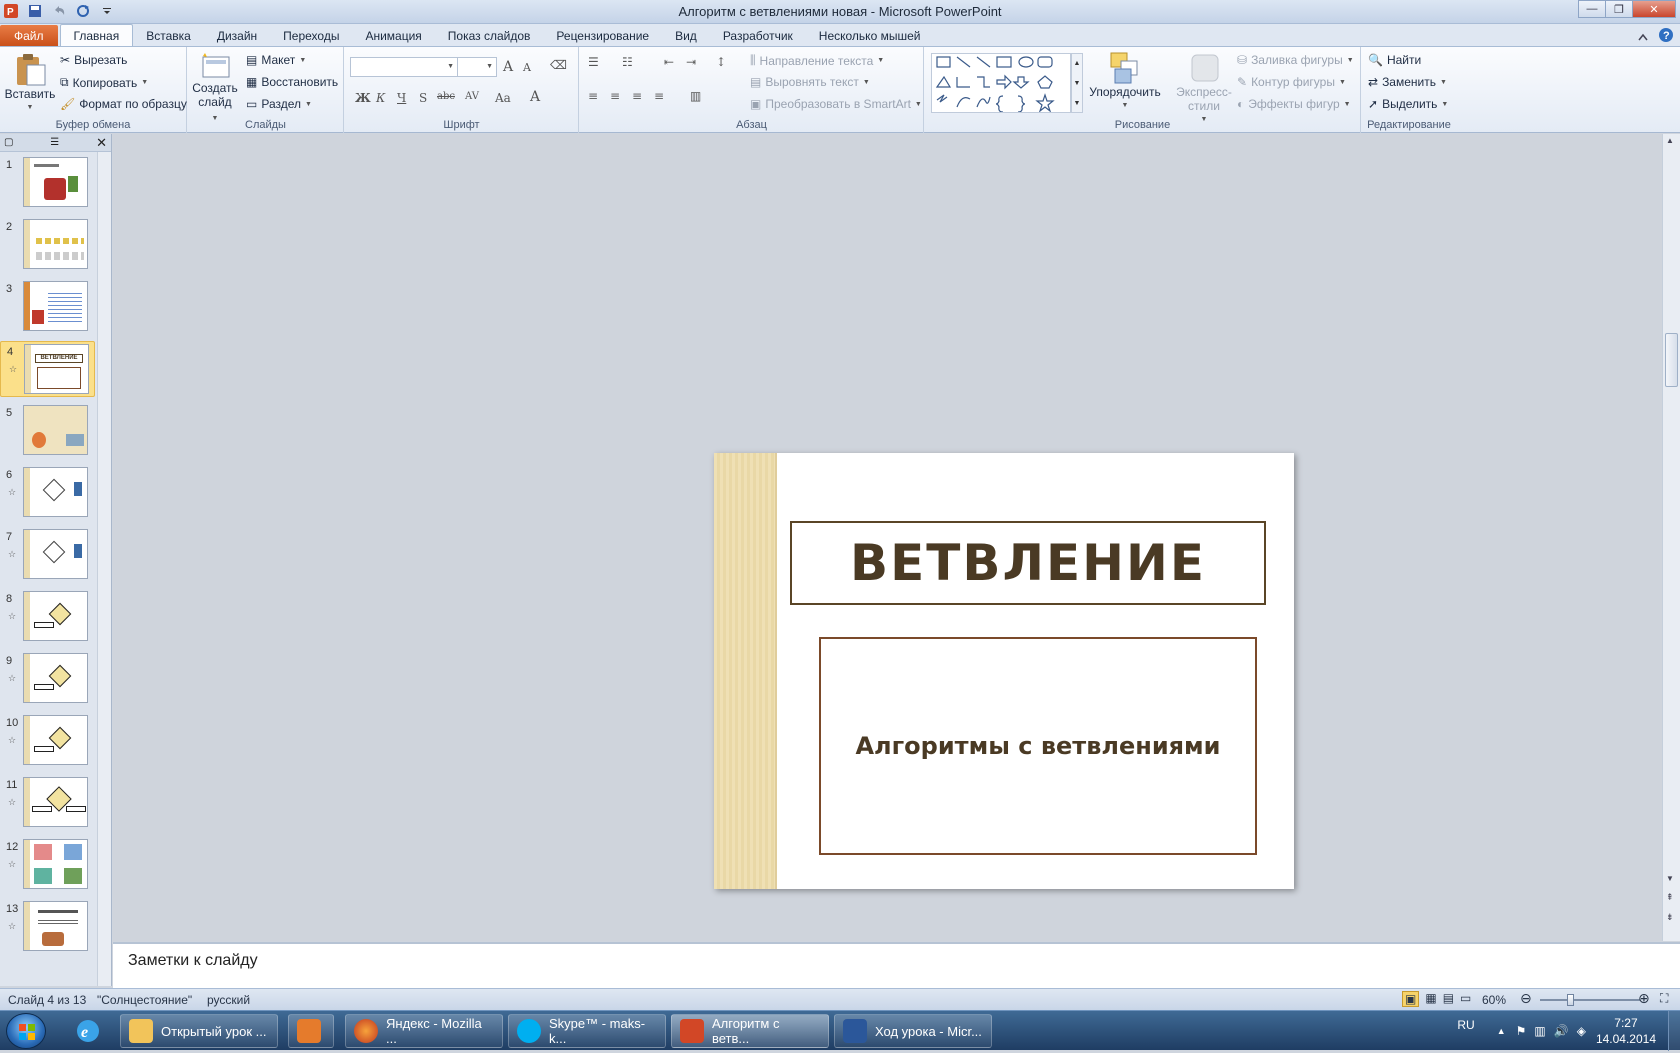  I want to click on start-button, so click(26, 1031).